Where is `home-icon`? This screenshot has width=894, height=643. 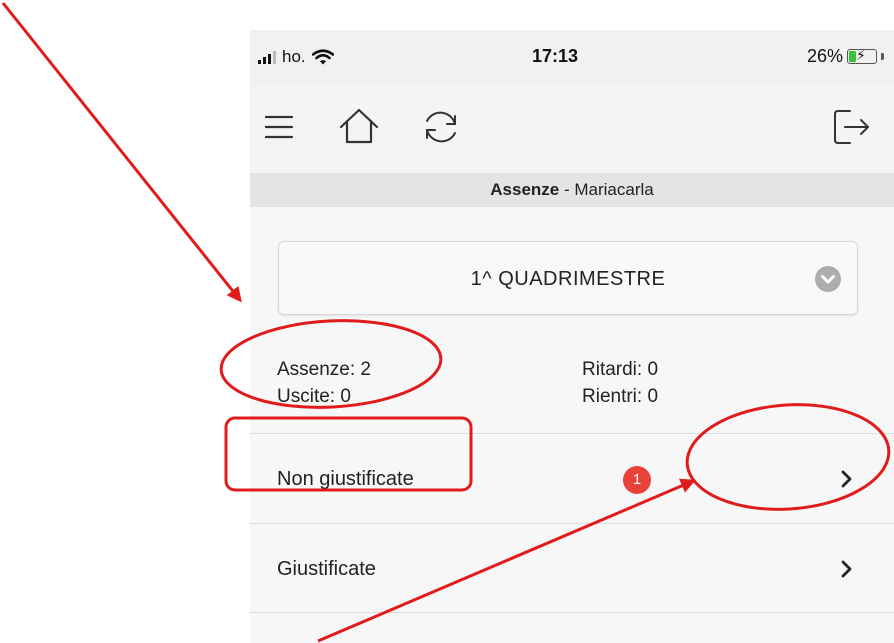
home-icon is located at coordinates (359, 127).